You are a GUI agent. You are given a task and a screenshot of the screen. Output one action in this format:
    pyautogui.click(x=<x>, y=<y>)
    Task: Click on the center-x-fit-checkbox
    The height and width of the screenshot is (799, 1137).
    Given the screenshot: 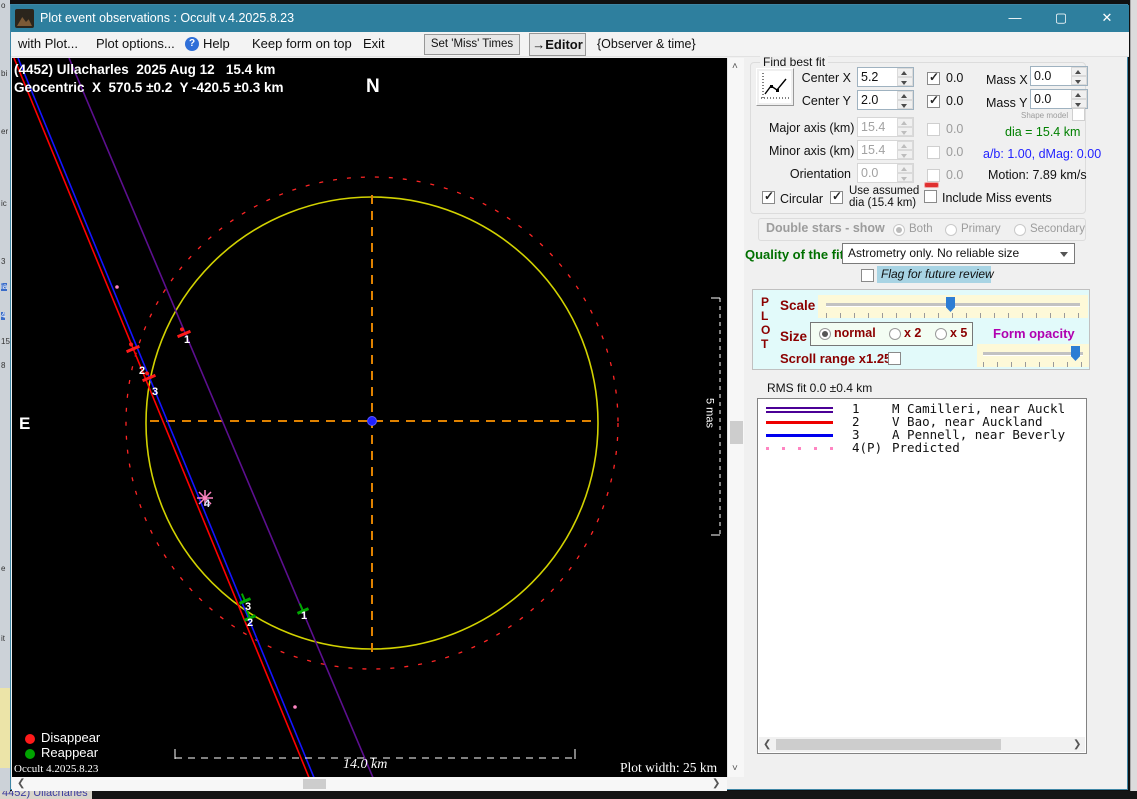 What is the action you would take?
    pyautogui.click(x=933, y=77)
    